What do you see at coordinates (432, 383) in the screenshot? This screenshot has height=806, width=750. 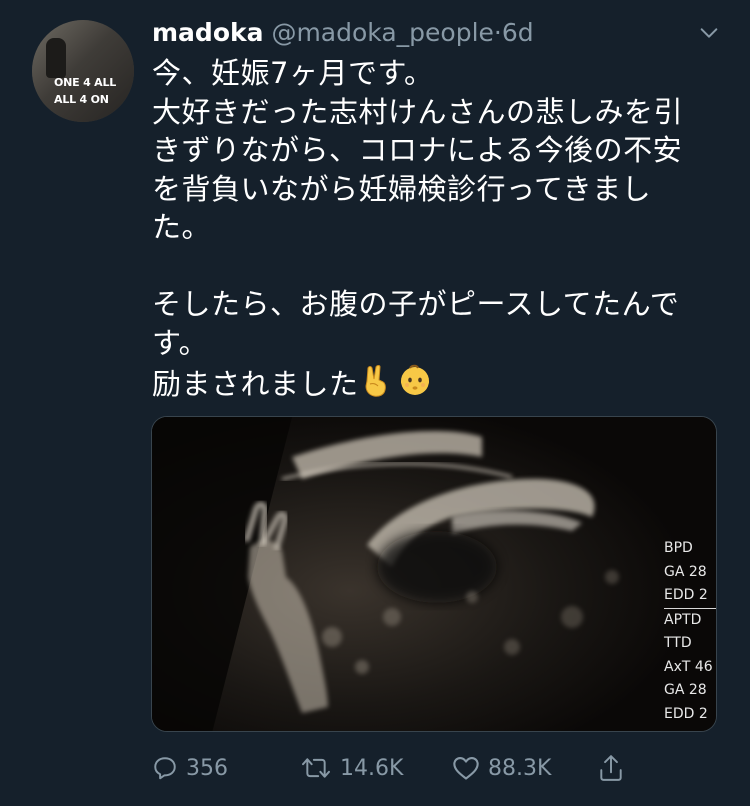 I see `tweet-line-last: 励まされました` at bounding box center [432, 383].